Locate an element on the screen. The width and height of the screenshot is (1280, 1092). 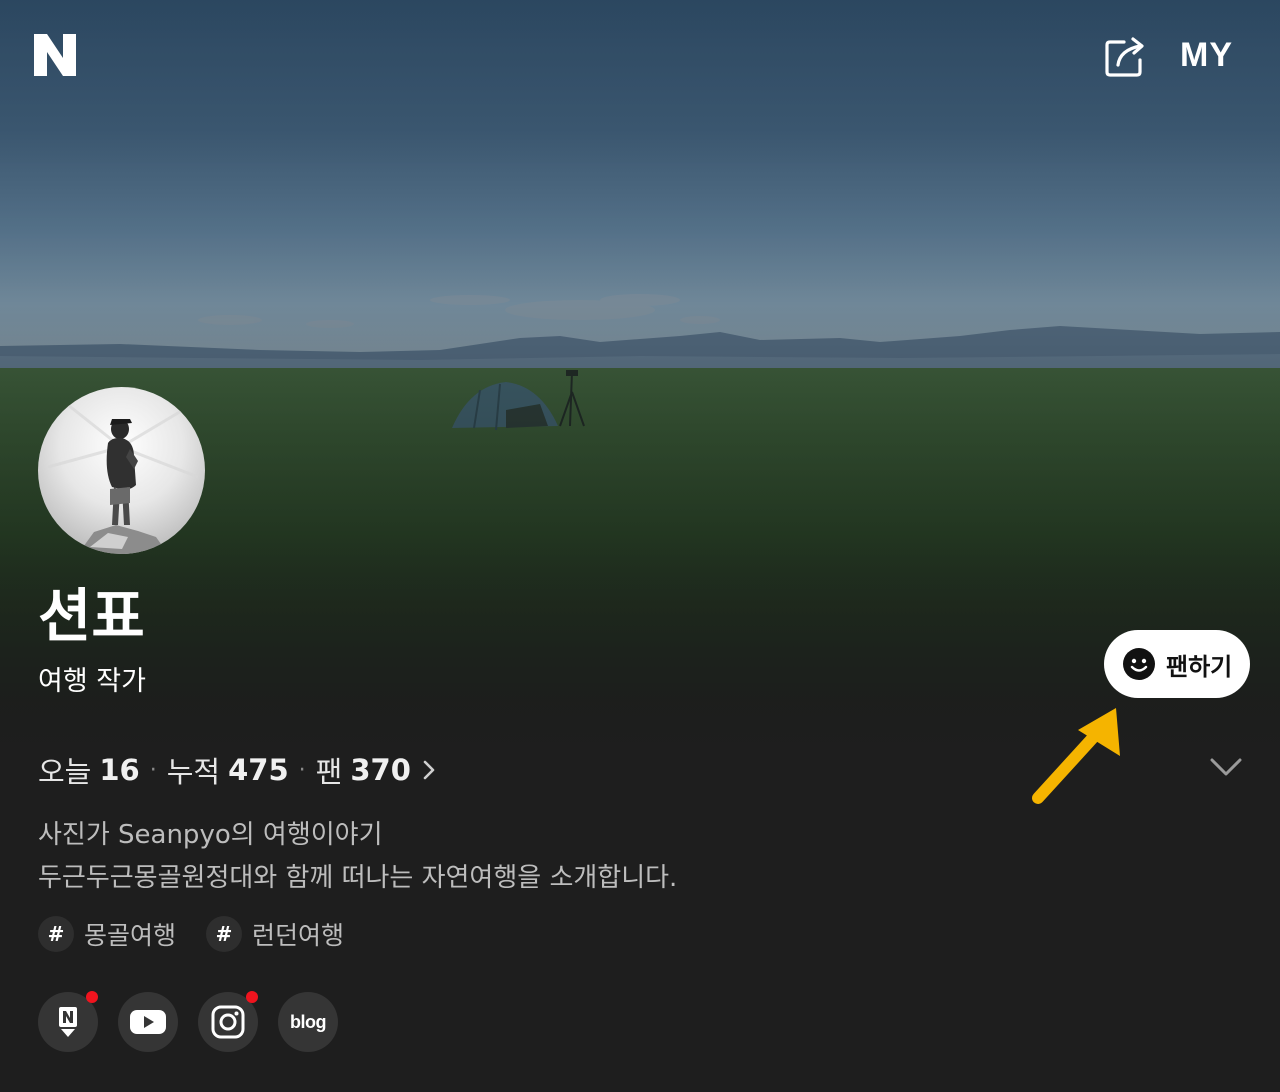
fan-button-label: 팬하기 is located at coordinates (1199, 666).